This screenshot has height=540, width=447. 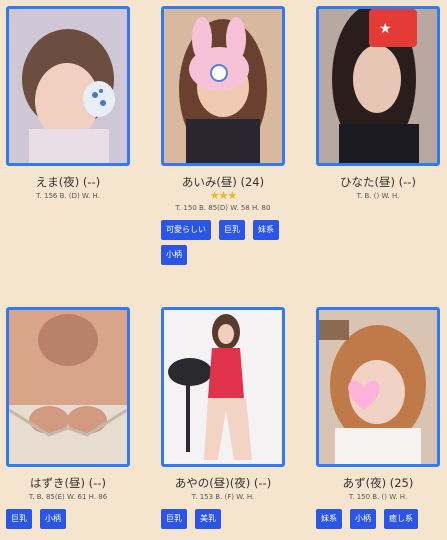 I want to click on tag-badge: 癒し系, so click(x=401, y=519).